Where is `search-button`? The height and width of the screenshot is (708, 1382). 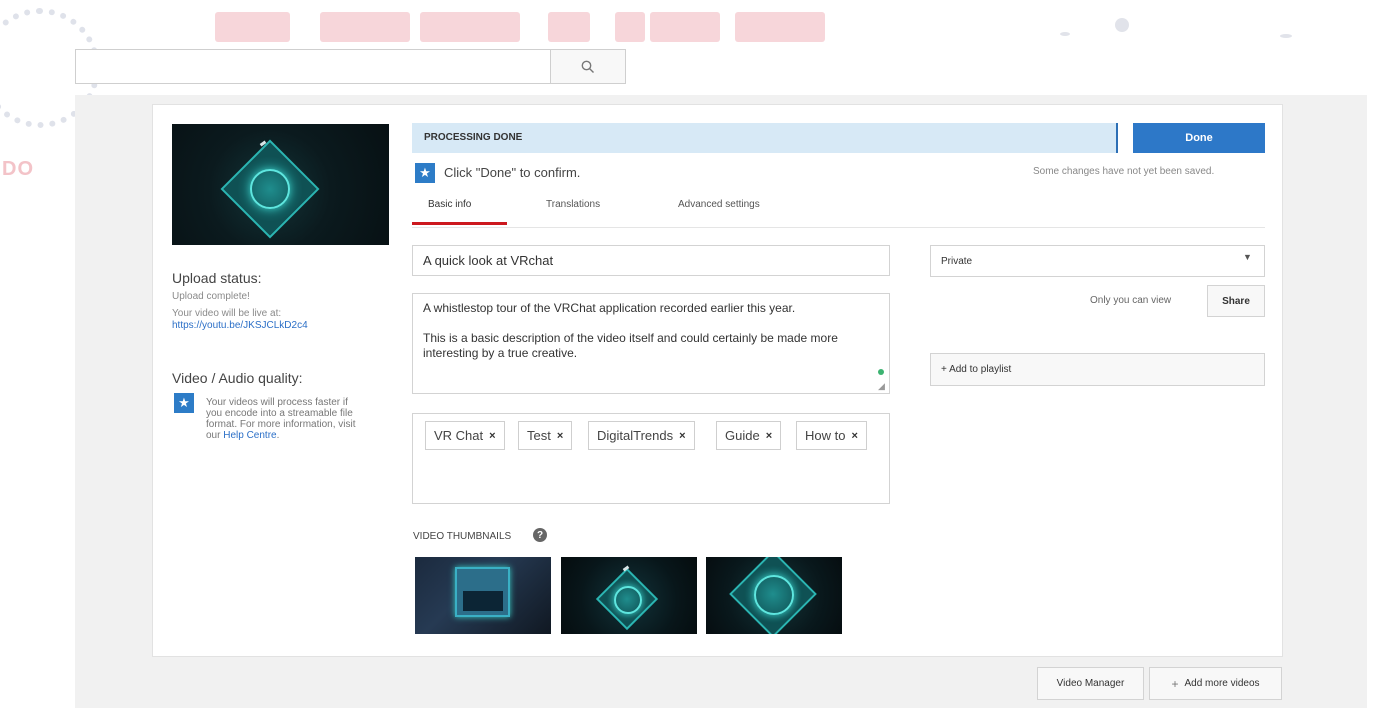 search-button is located at coordinates (588, 66).